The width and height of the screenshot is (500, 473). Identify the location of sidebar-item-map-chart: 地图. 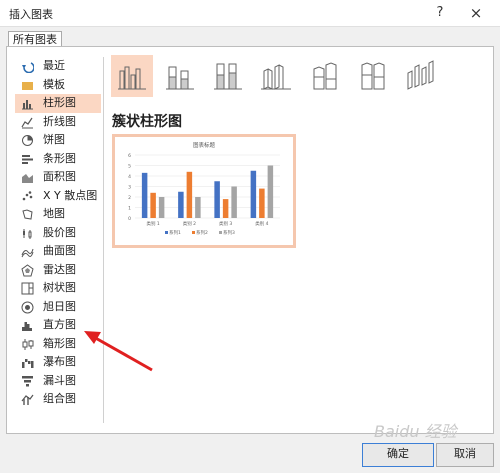
(58, 214).